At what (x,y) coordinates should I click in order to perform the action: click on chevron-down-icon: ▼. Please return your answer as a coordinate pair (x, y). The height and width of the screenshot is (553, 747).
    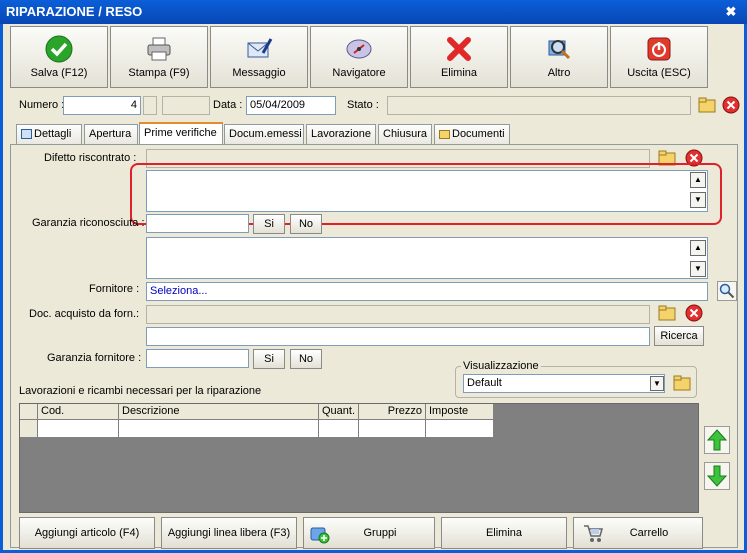
    Looking at the image, I should click on (657, 383).